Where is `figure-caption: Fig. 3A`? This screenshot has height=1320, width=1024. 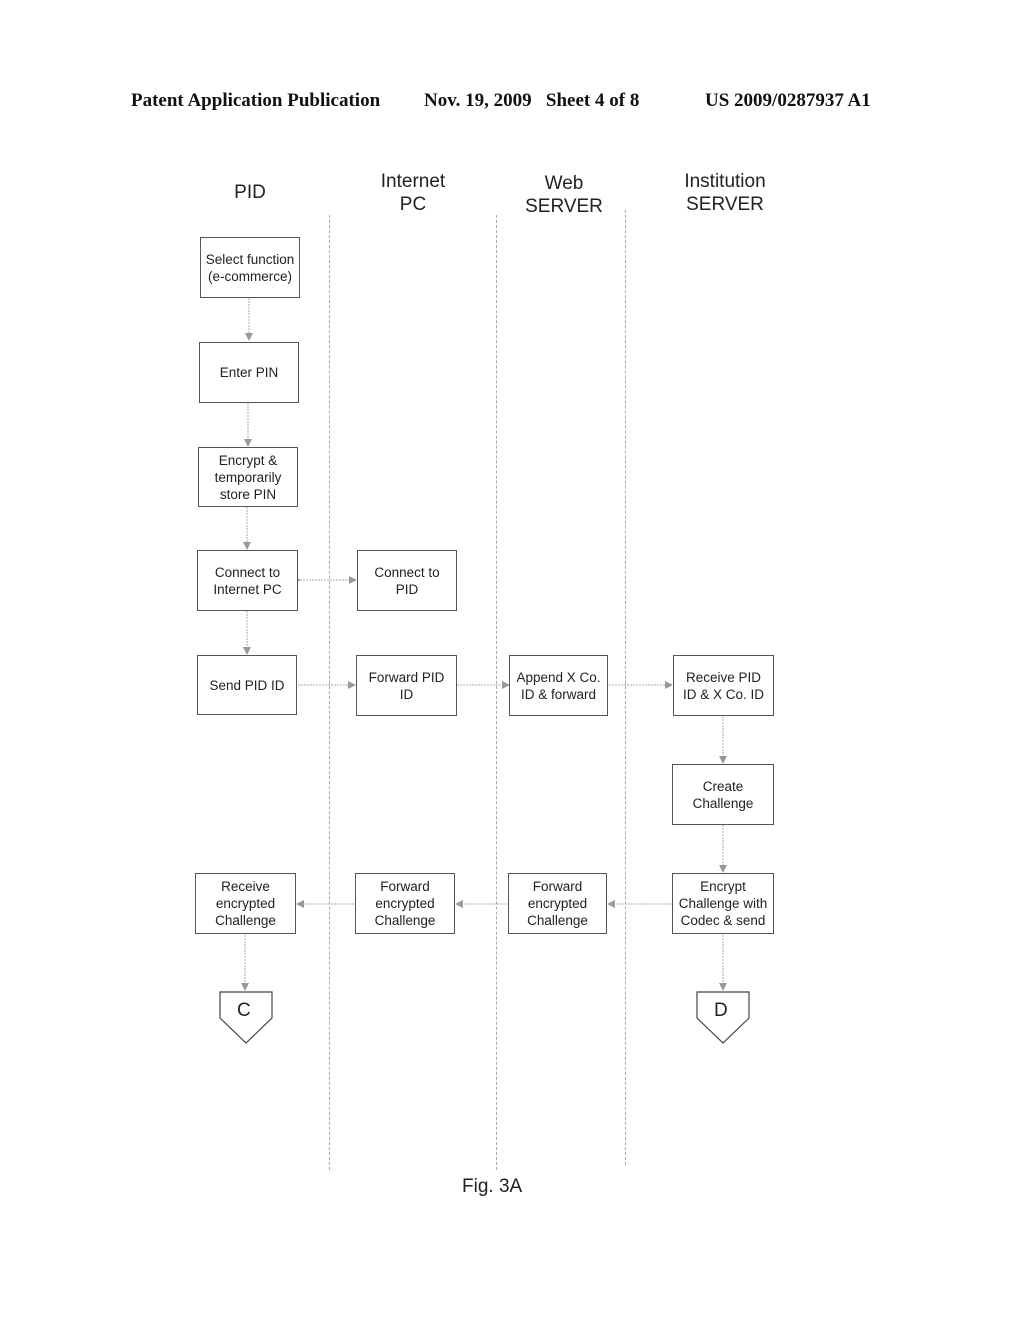 figure-caption: Fig. 3A is located at coordinates (492, 1186).